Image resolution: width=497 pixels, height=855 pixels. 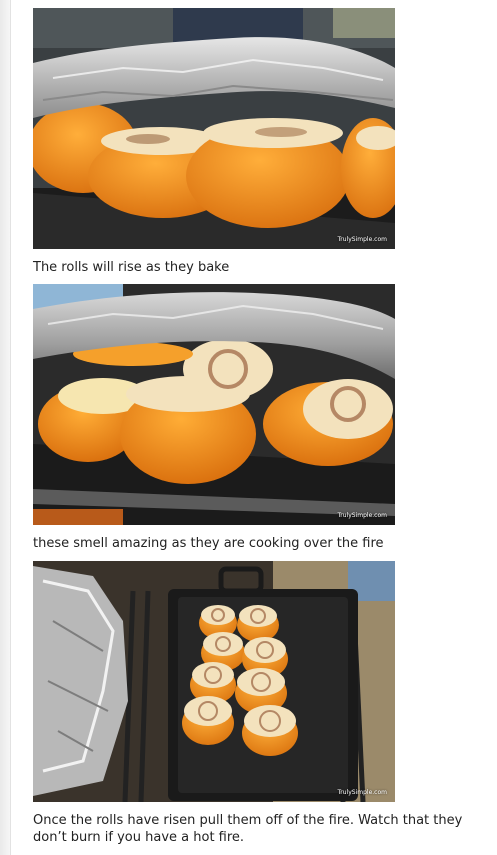 I want to click on page-left-edge, so click(x=5, y=427).